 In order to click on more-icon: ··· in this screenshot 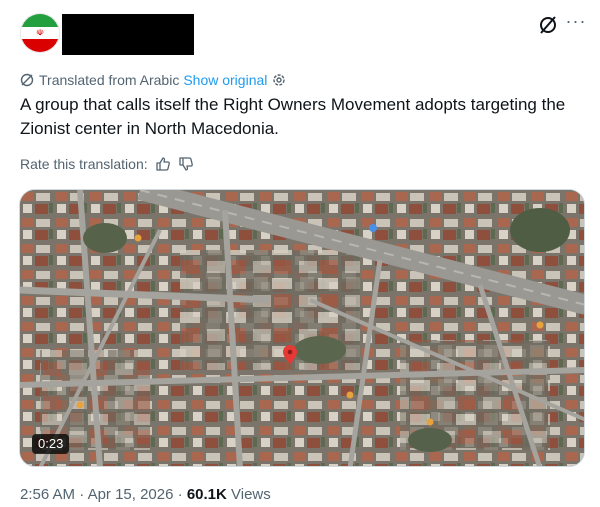, I will do `click(576, 24)`.